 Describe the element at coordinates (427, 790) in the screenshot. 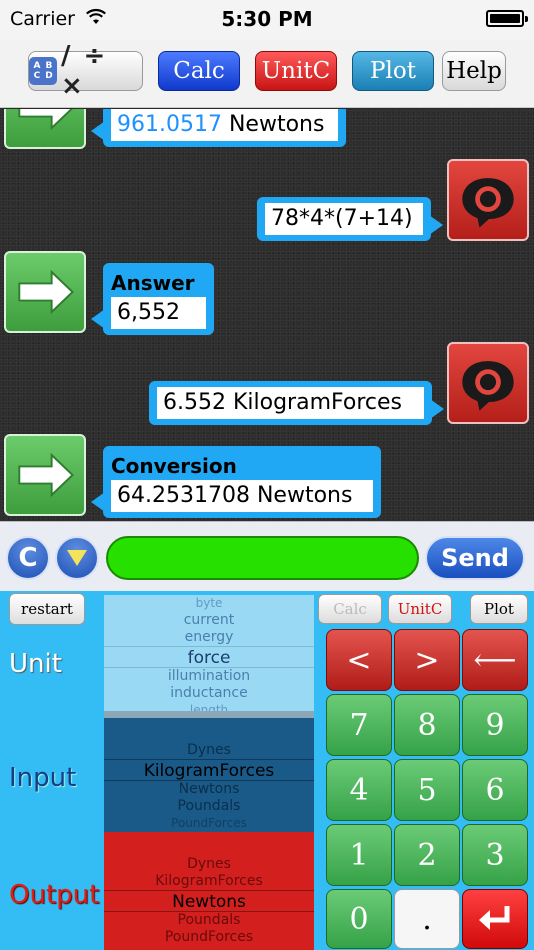

I see `key-5: 5` at that location.